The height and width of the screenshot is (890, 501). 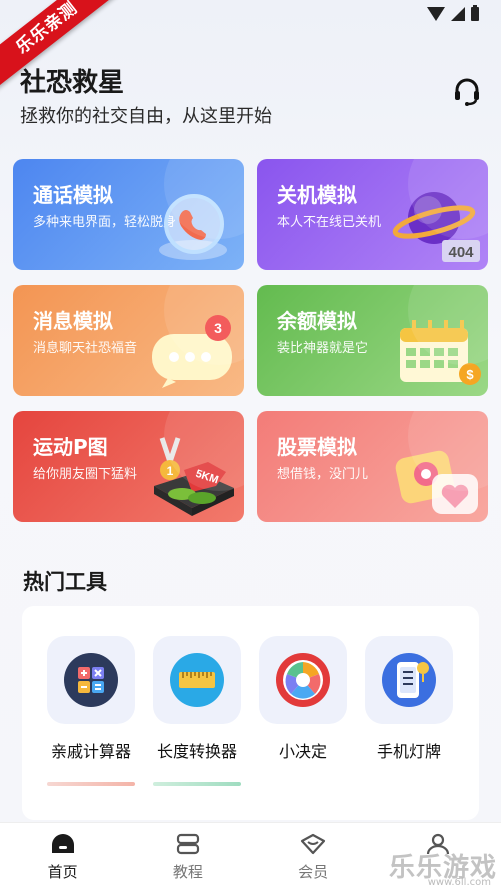 What do you see at coordinates (218, 328) in the screenshot?
I see `badge-count: 3` at bounding box center [218, 328].